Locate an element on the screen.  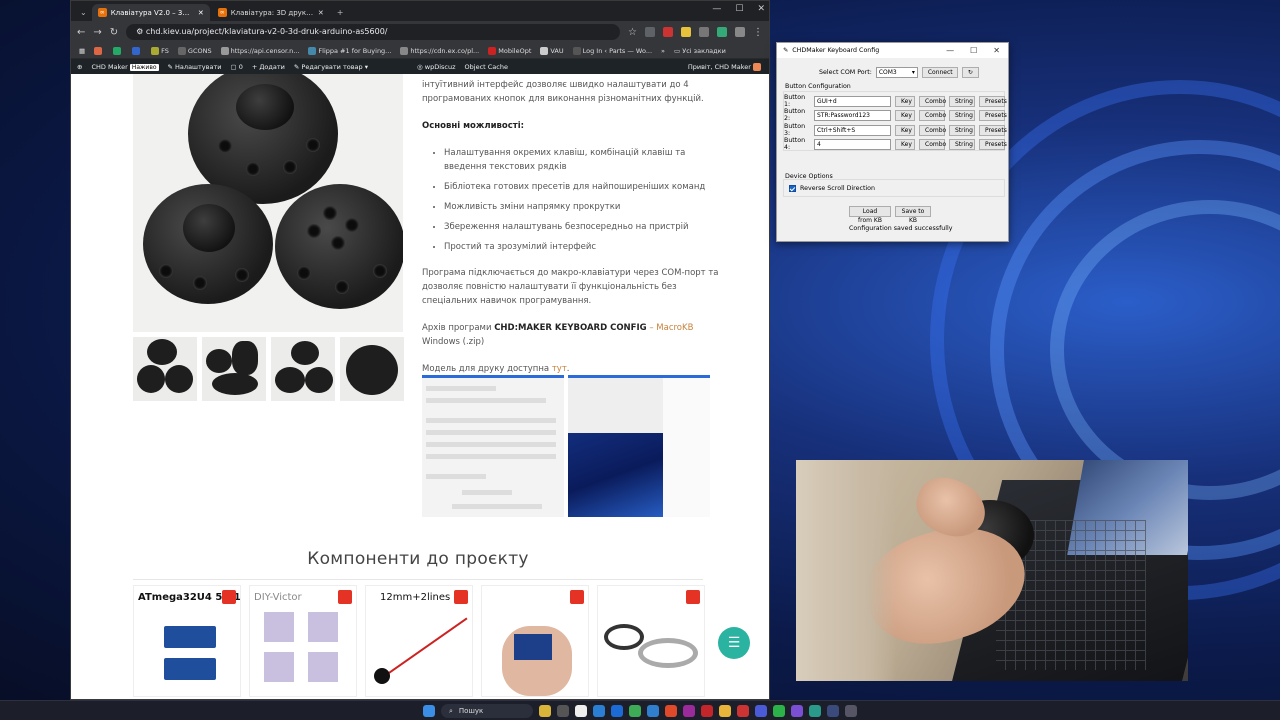
filezilla-icon is located at coordinates (707, 710).